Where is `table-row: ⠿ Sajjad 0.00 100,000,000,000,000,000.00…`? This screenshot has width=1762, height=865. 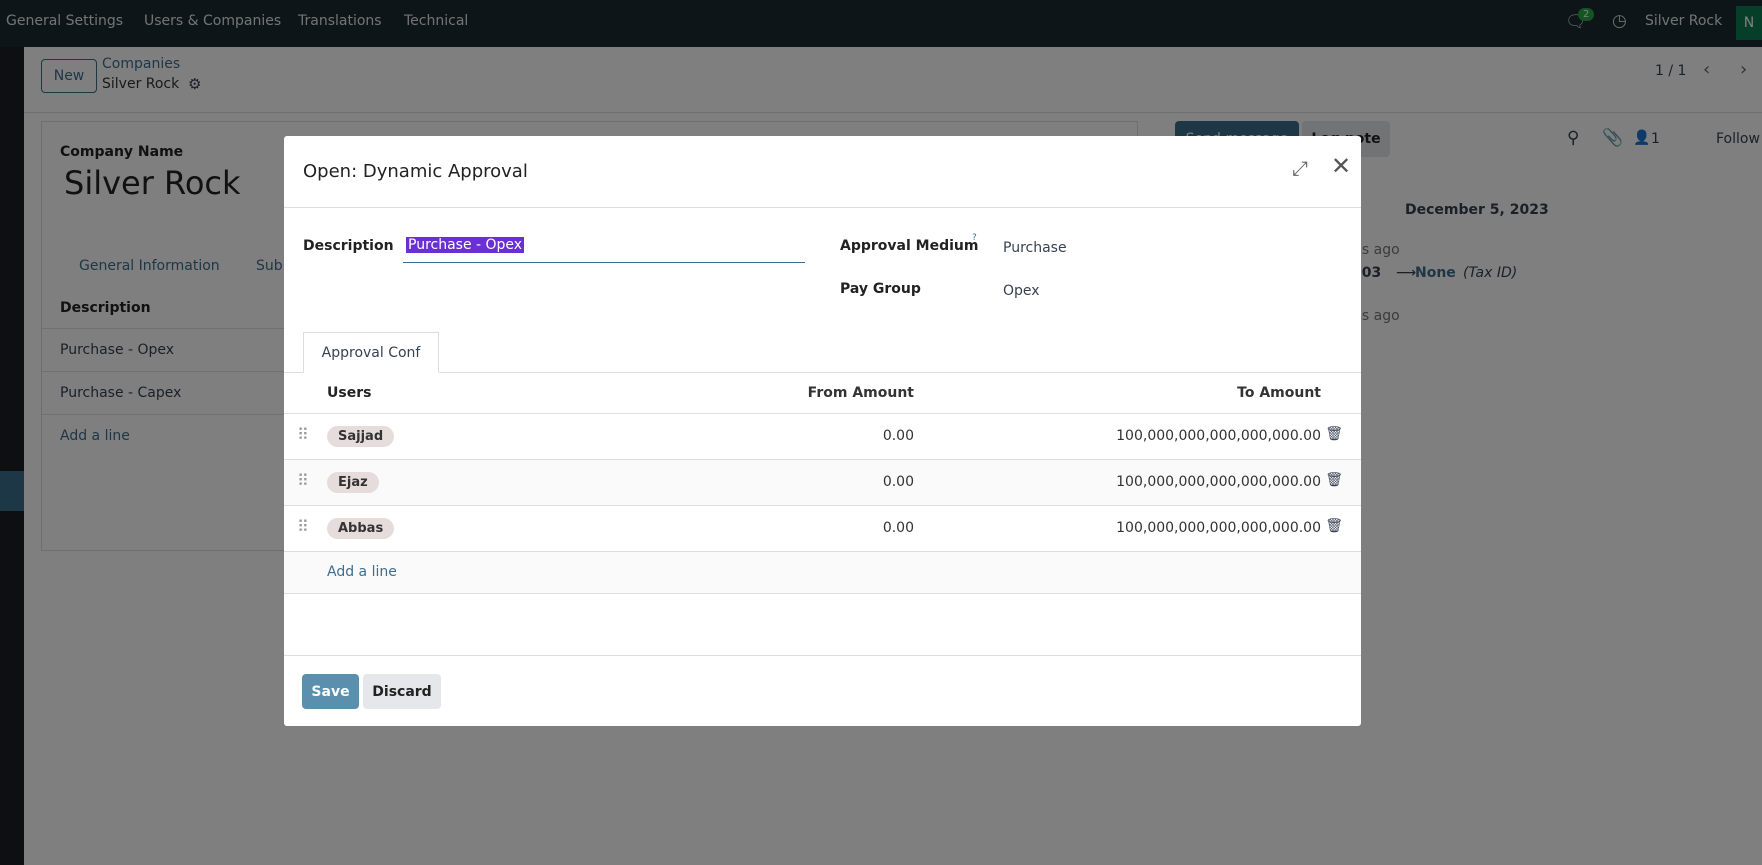 table-row: ⠿ Sajjad 0.00 100,000,000,000,000,000.00… is located at coordinates (822, 437).